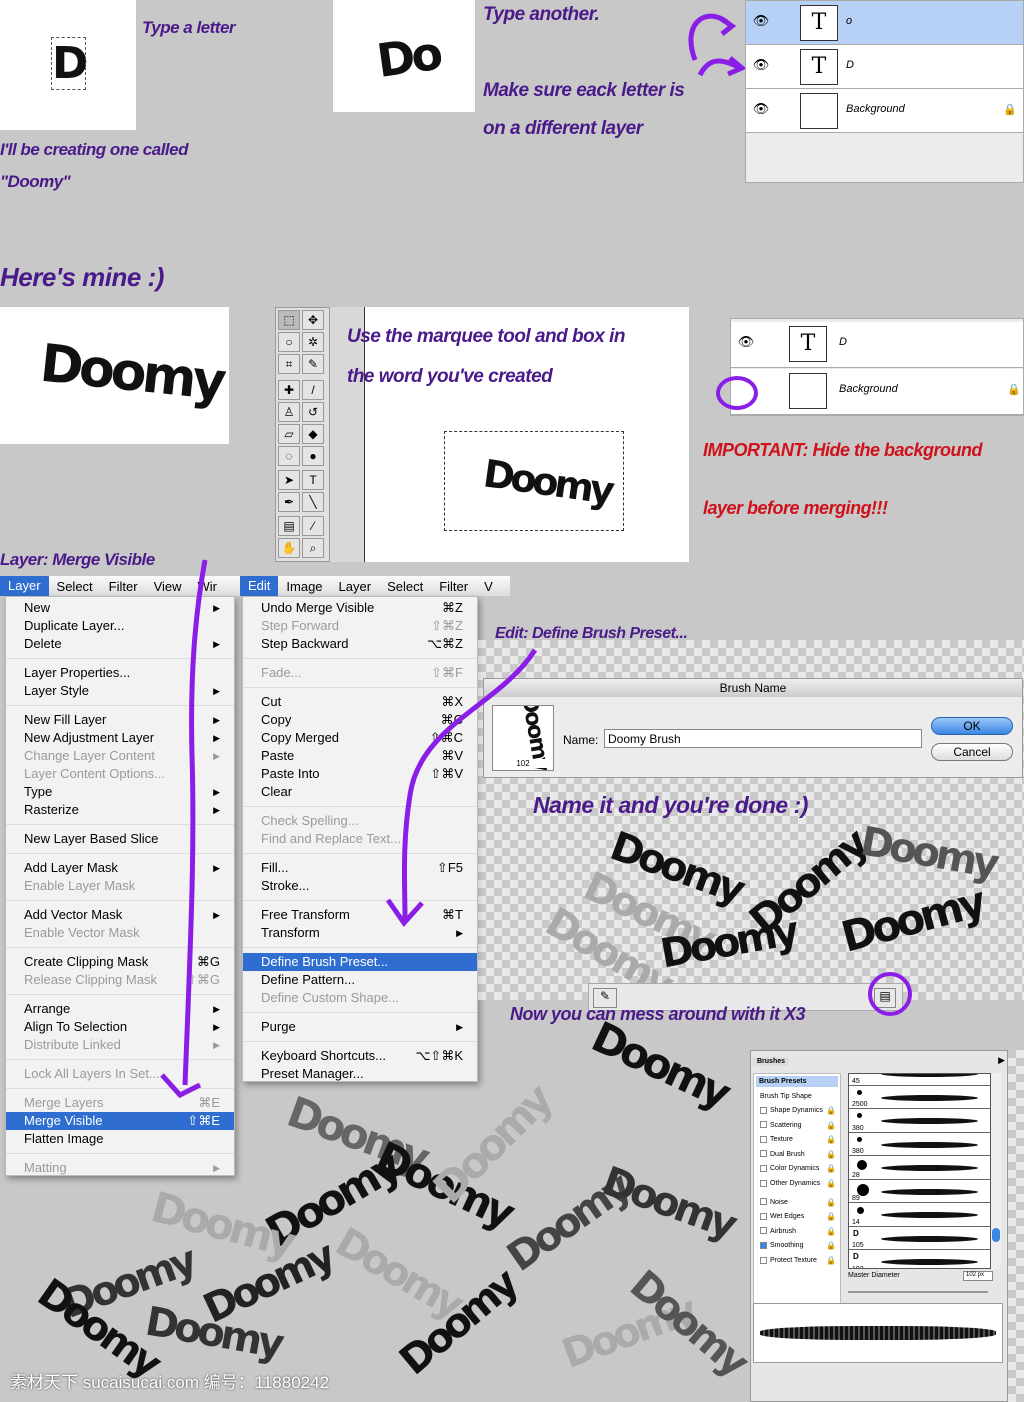 The width and height of the screenshot is (1024, 1402). Describe the element at coordinates (488, 586) in the screenshot. I see `menubar-item: V` at that location.